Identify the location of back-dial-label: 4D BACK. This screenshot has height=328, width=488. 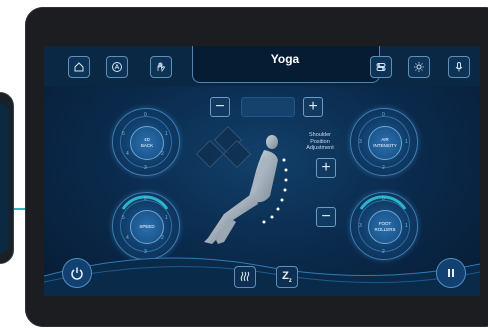
(147, 143).